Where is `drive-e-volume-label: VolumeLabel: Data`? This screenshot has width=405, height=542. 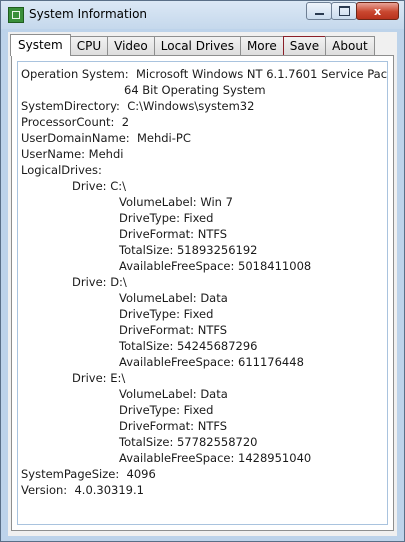 drive-e-volume-label: VolumeLabel: Data is located at coordinates (173, 394).